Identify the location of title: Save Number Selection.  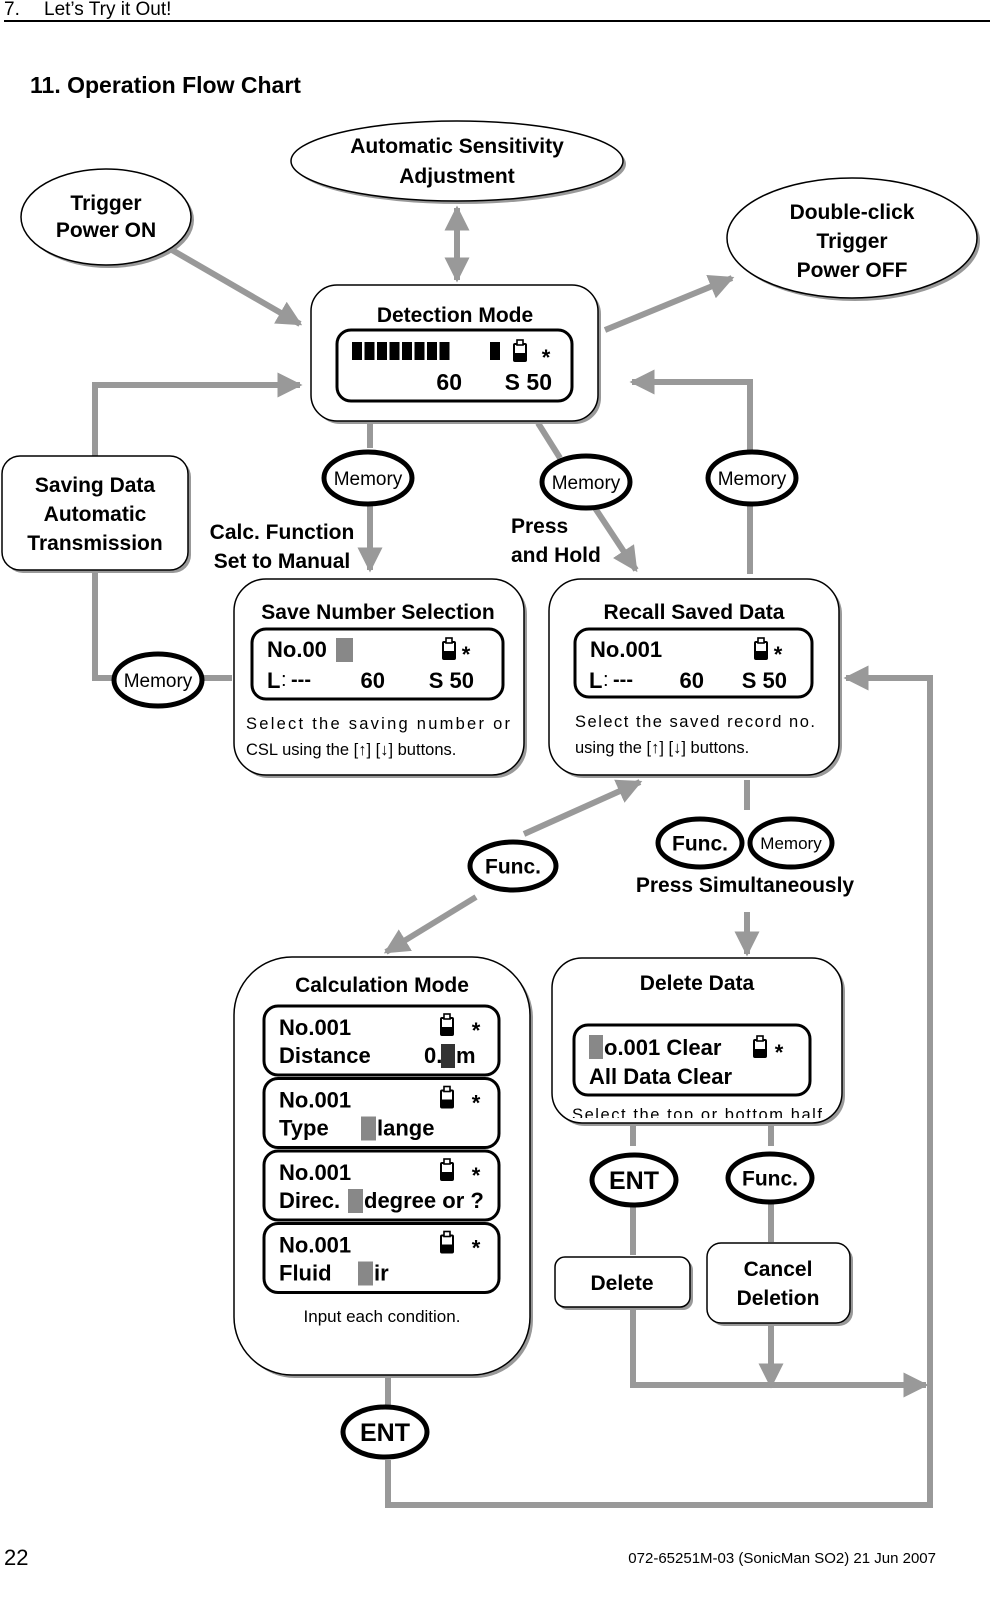
(377, 612).